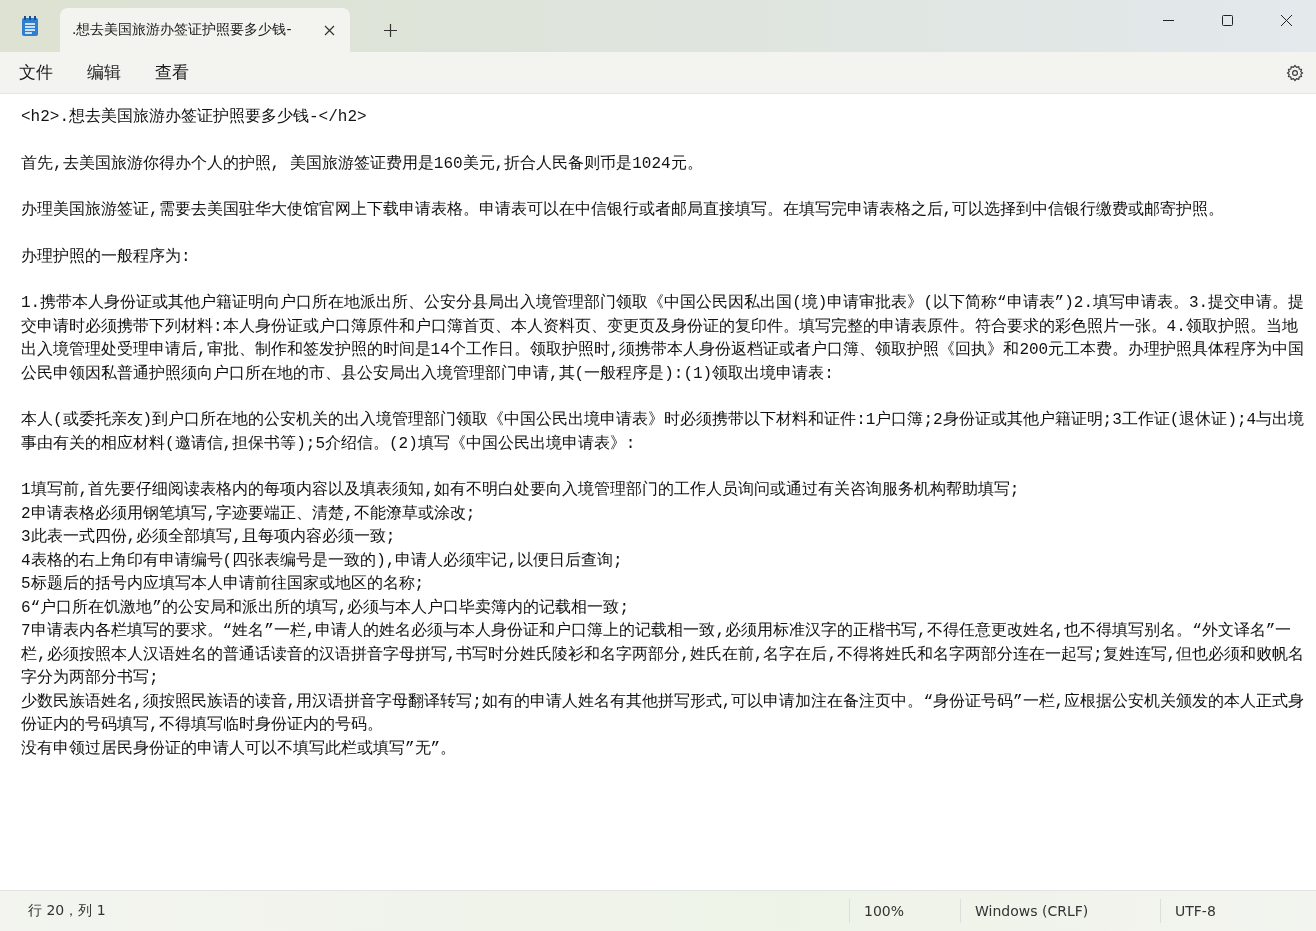 This screenshot has width=1316, height=931. I want to click on settings-icon, so click(1295, 72).